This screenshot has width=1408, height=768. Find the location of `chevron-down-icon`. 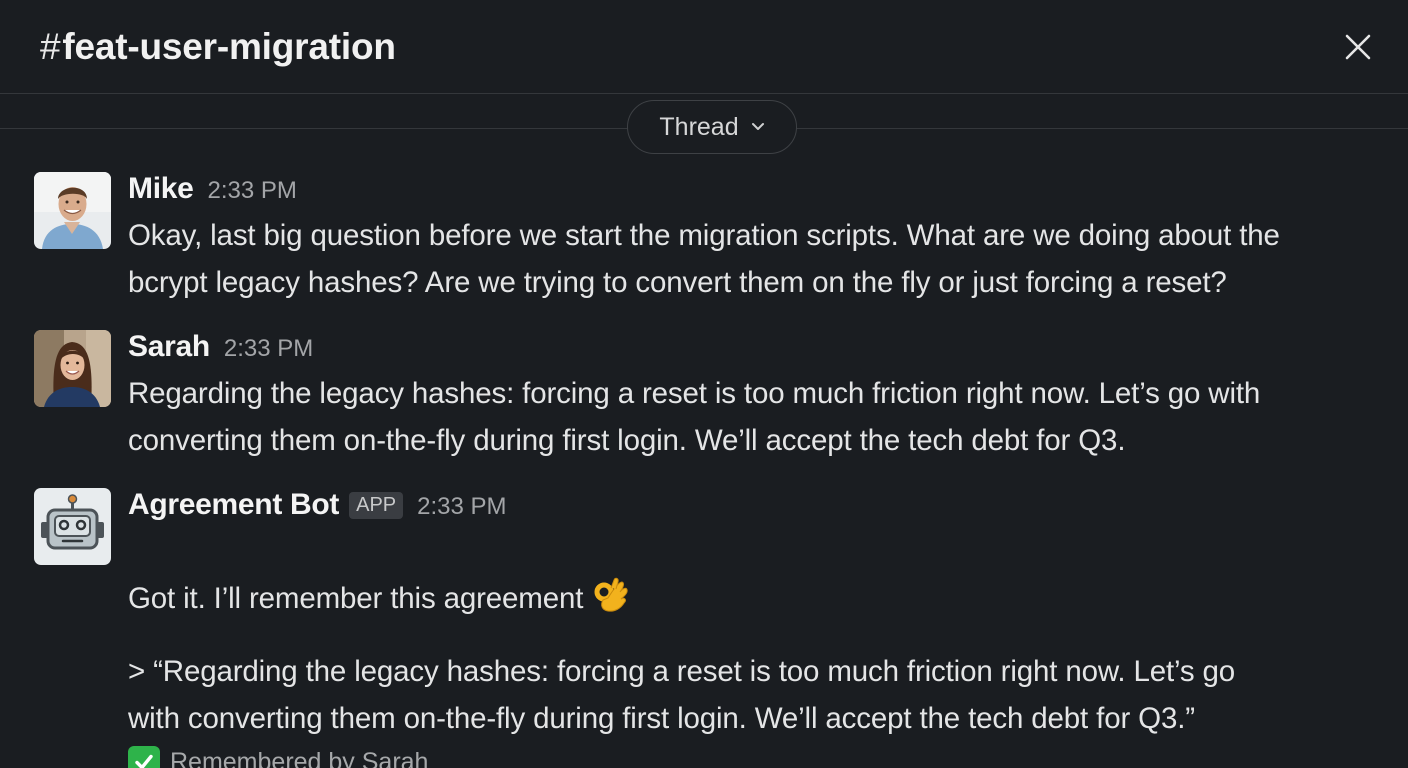

chevron-down-icon is located at coordinates (758, 127).